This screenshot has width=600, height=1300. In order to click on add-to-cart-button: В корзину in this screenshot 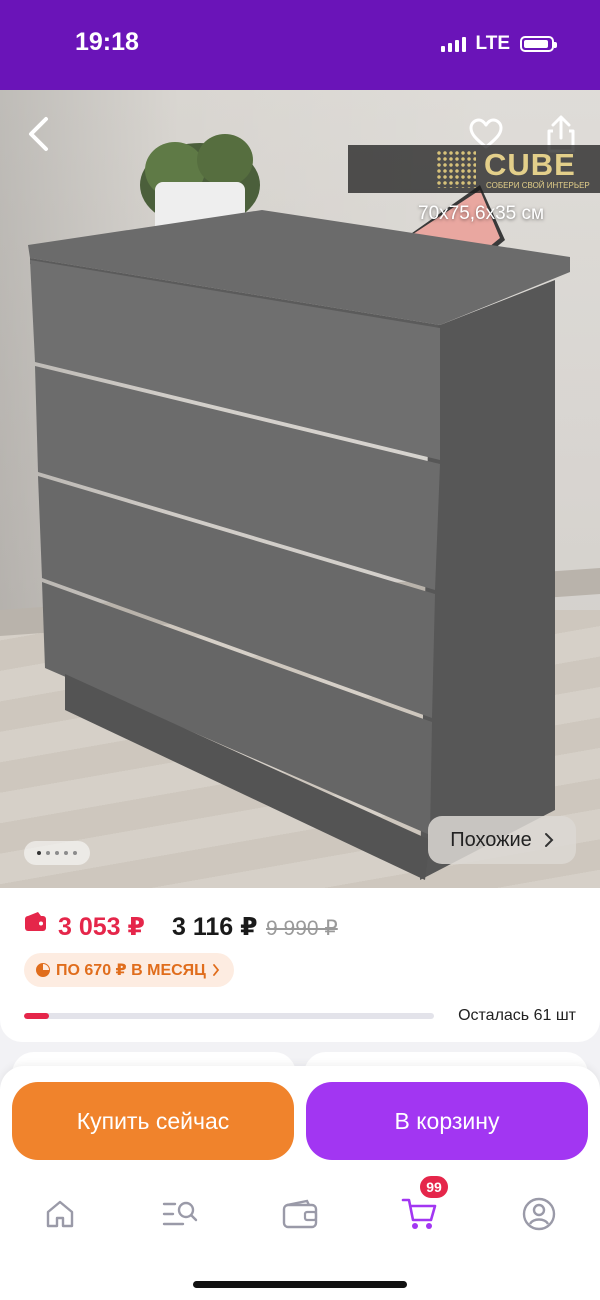, I will do `click(447, 1121)`.